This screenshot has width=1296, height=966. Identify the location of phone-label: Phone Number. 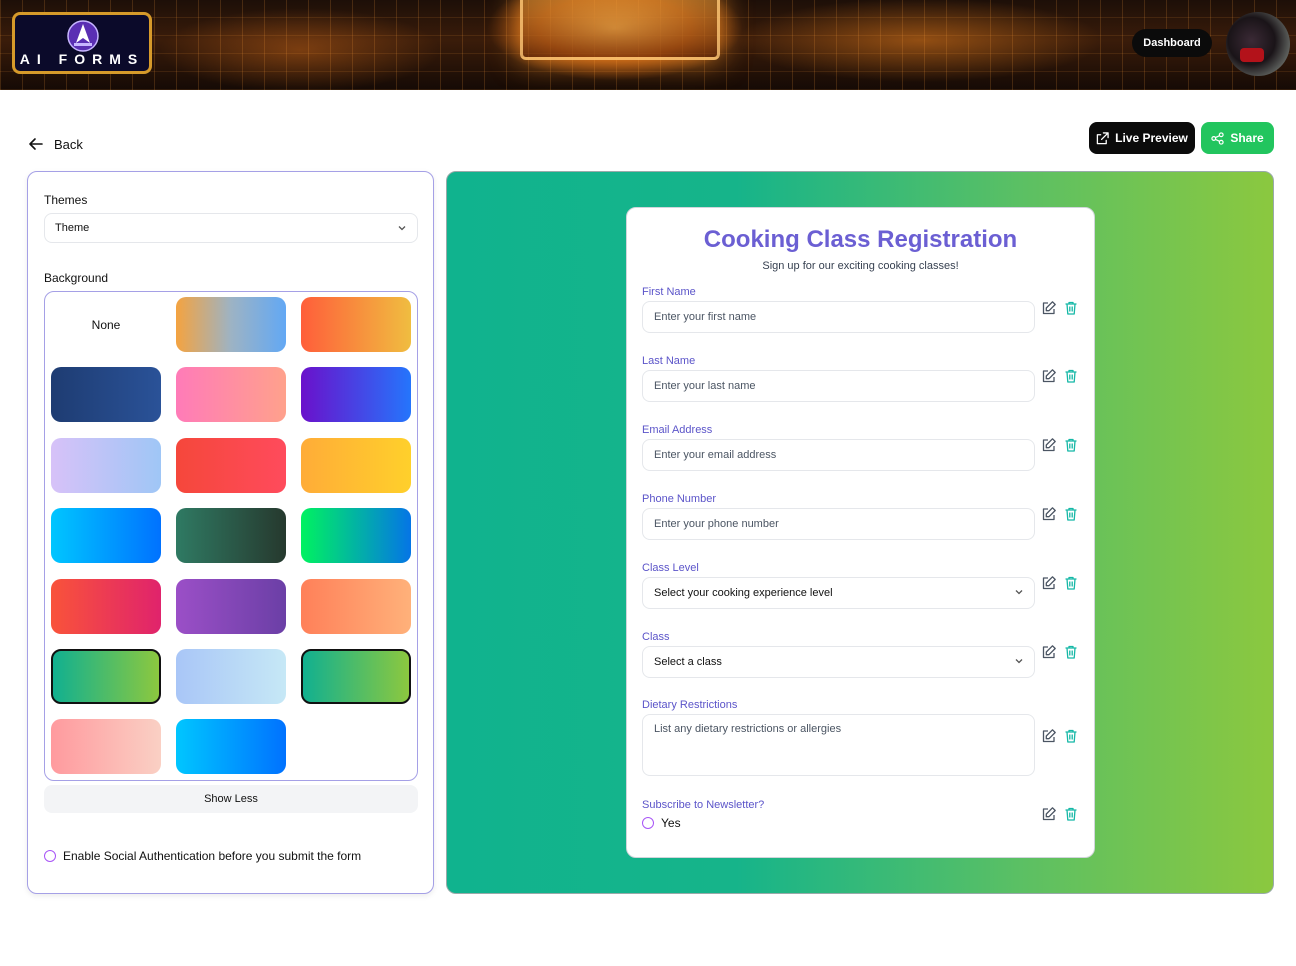
(679, 499).